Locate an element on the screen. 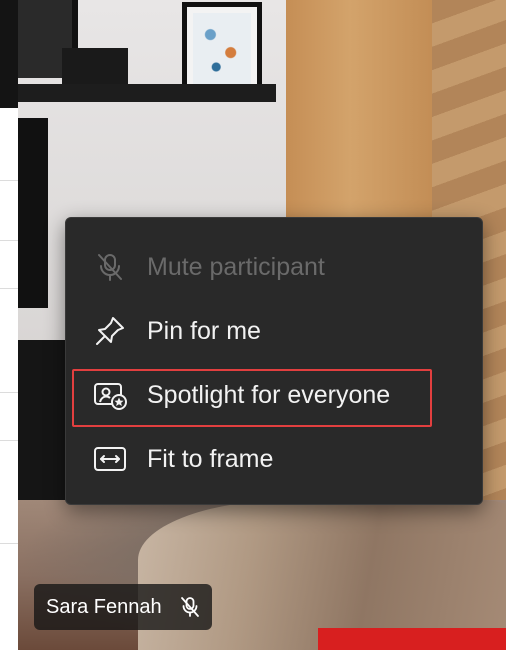  video-shelf-object is located at coordinates (95, 67).